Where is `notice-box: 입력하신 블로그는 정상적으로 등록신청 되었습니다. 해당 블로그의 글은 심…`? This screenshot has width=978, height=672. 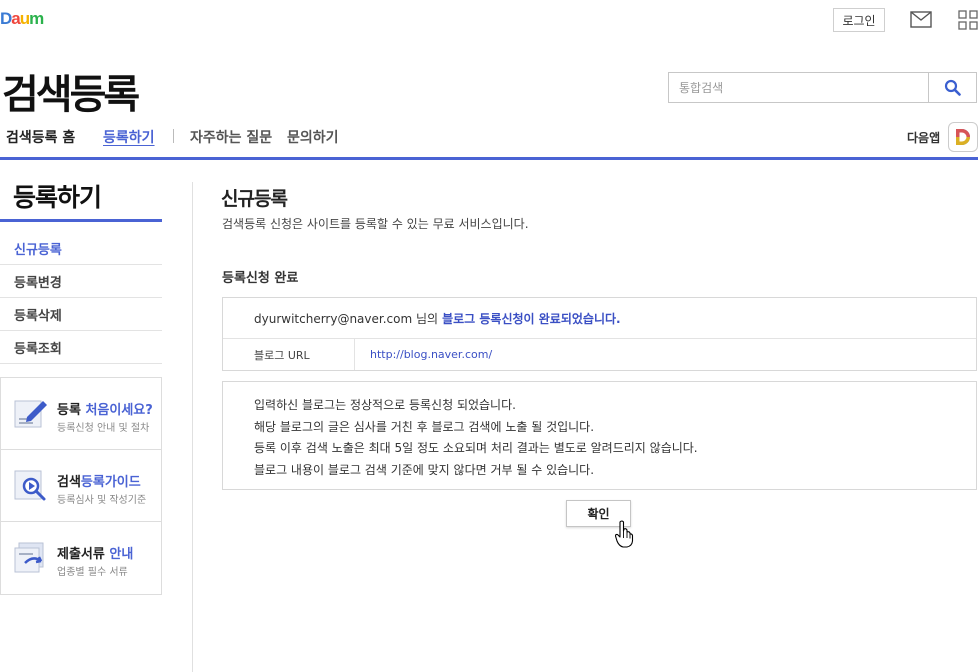 notice-box: 입력하신 블로그는 정상적으로 등록신청 되었습니다. 해당 블로그의 글은 심… is located at coordinates (599, 435).